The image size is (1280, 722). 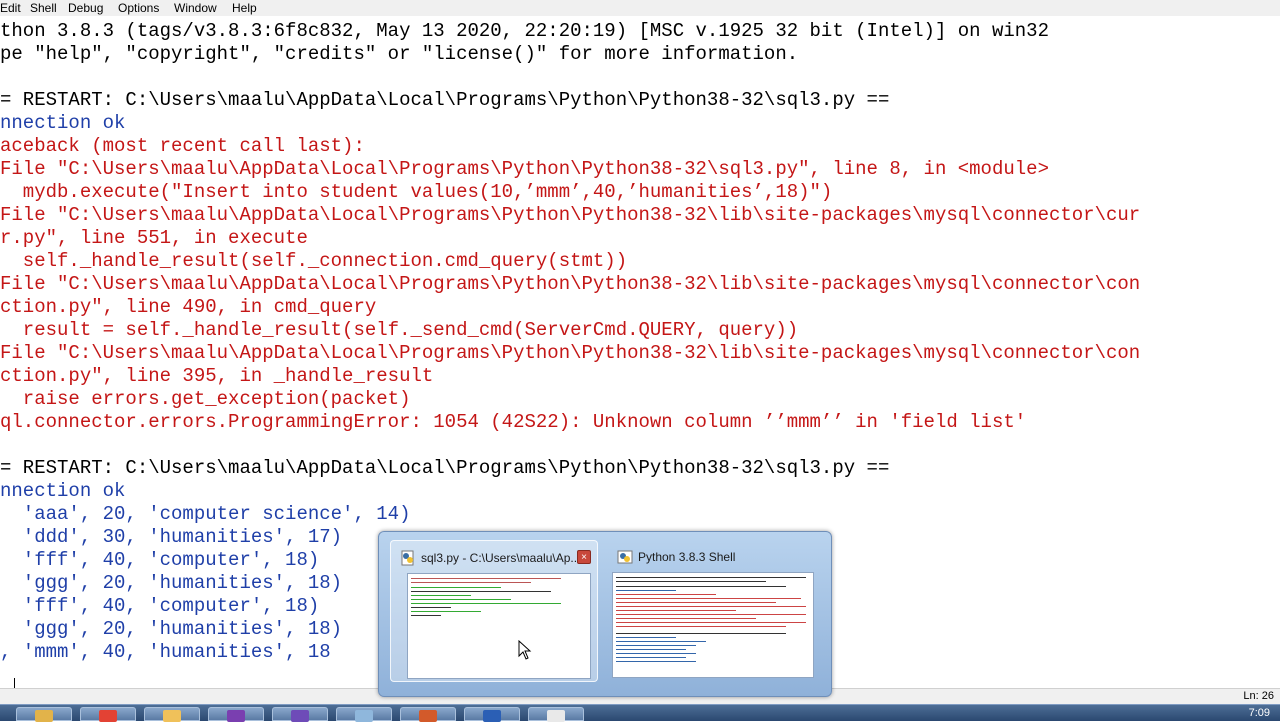 I want to click on chrome-icon, so click(x=108, y=716).